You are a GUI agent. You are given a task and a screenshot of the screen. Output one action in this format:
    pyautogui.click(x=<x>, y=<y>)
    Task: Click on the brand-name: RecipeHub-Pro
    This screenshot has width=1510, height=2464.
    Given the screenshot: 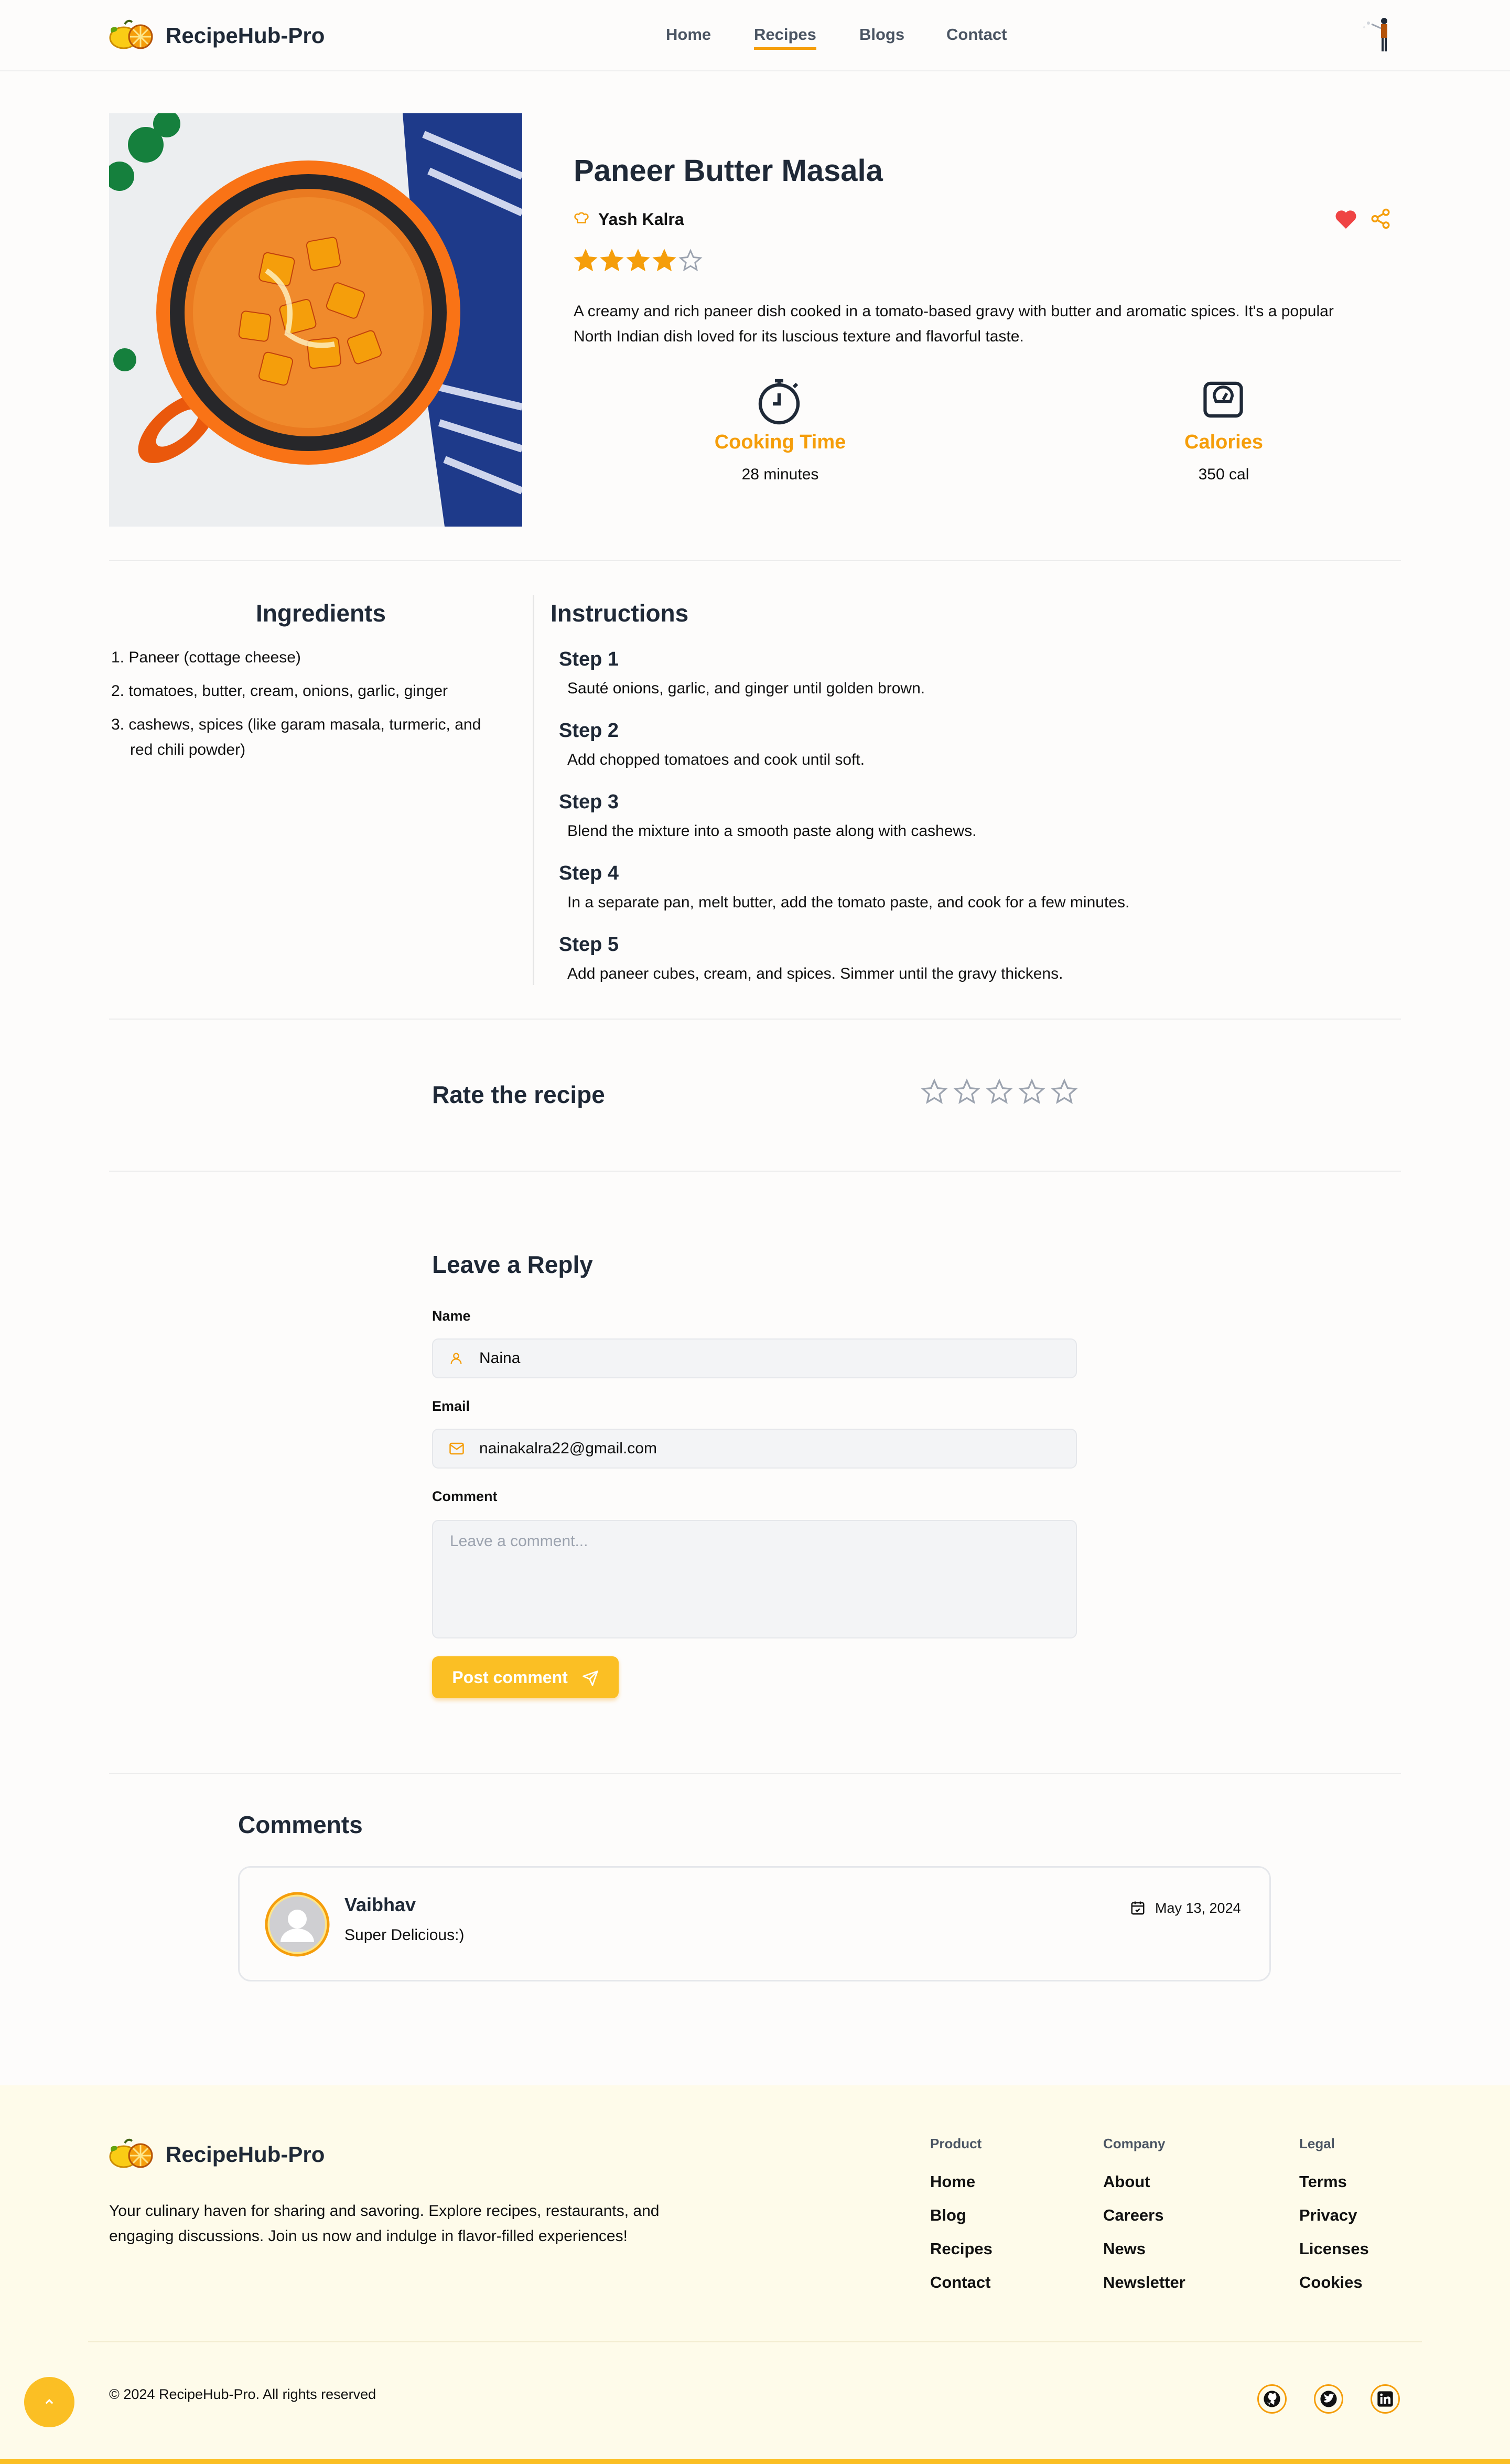 What is the action you would take?
    pyautogui.click(x=245, y=35)
    